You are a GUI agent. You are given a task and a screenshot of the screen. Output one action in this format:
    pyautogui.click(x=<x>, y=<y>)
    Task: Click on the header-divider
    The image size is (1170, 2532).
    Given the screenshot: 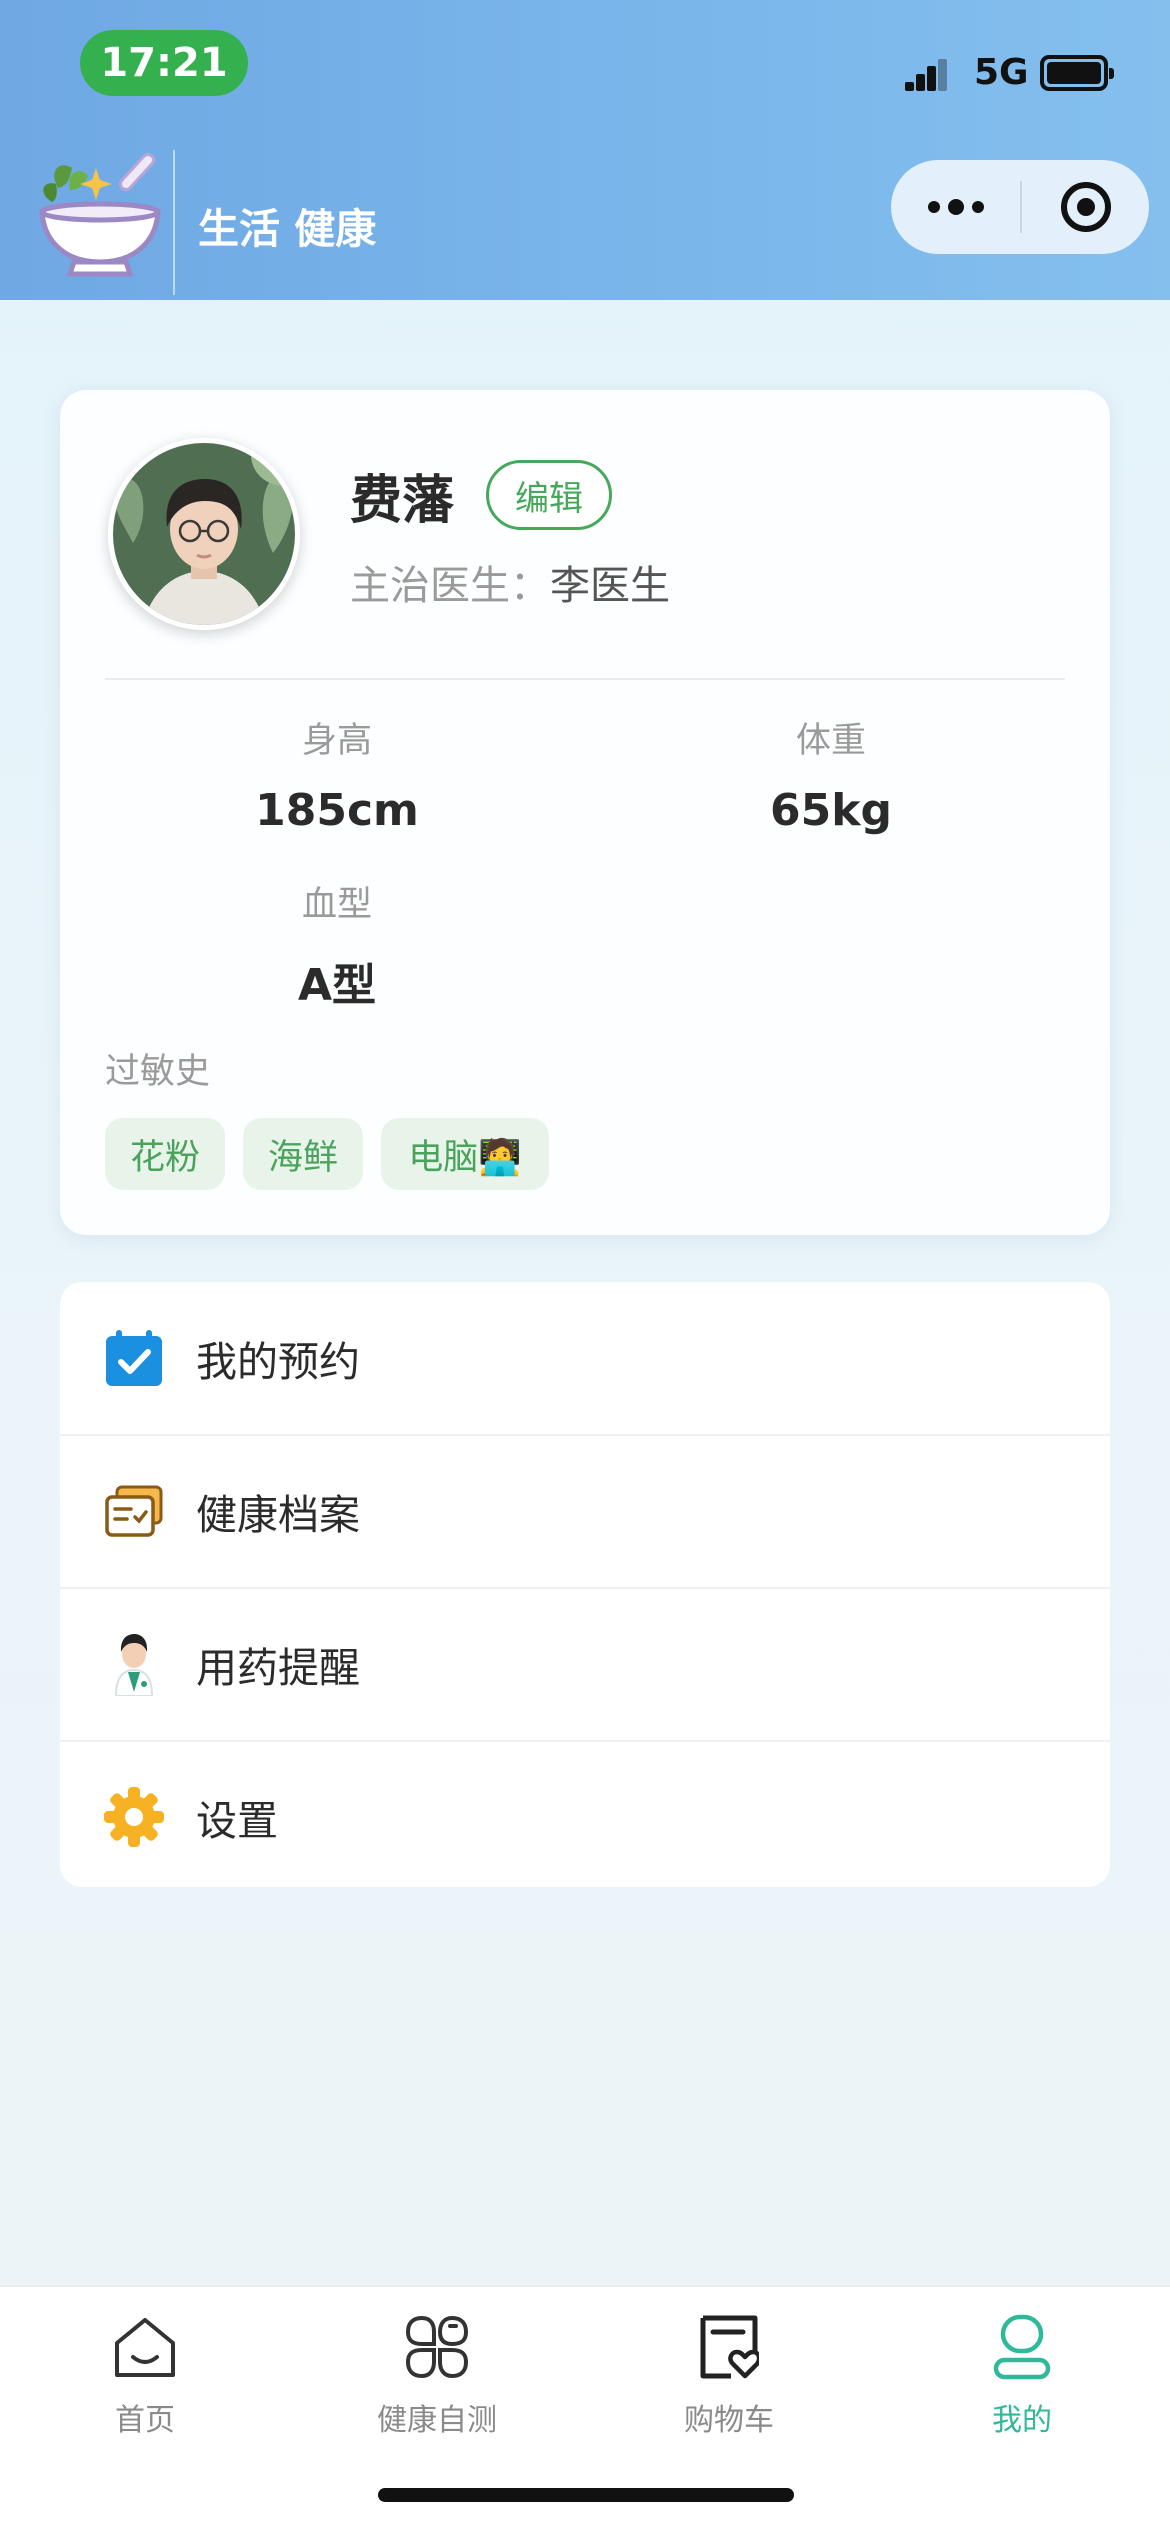 What is the action you would take?
    pyautogui.click(x=174, y=222)
    